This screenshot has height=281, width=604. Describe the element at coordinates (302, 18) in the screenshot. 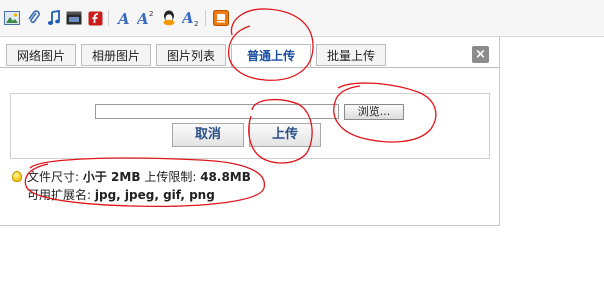

I see `editor-toolbar: A A2 A2` at that location.